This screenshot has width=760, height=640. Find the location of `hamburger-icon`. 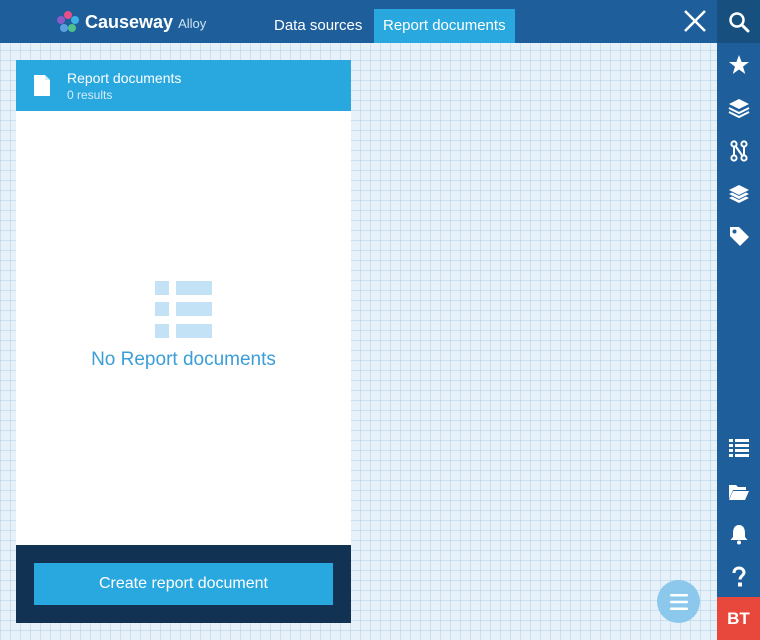

hamburger-icon is located at coordinates (678, 601).